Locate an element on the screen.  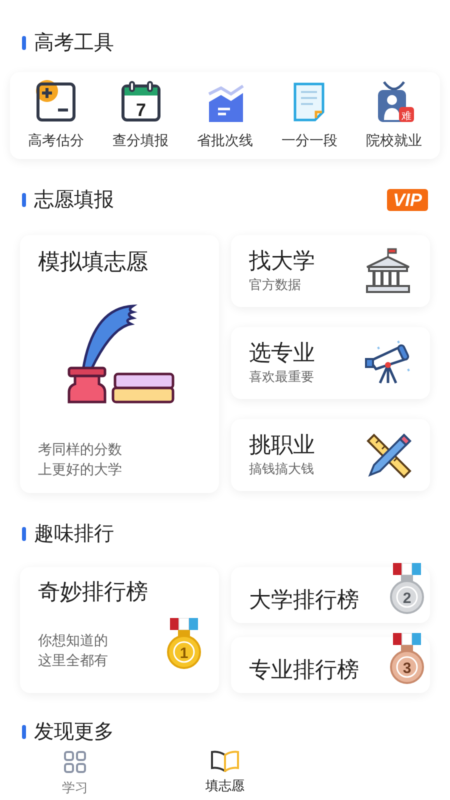
section-title: 趣味排行 is located at coordinates (74, 534).